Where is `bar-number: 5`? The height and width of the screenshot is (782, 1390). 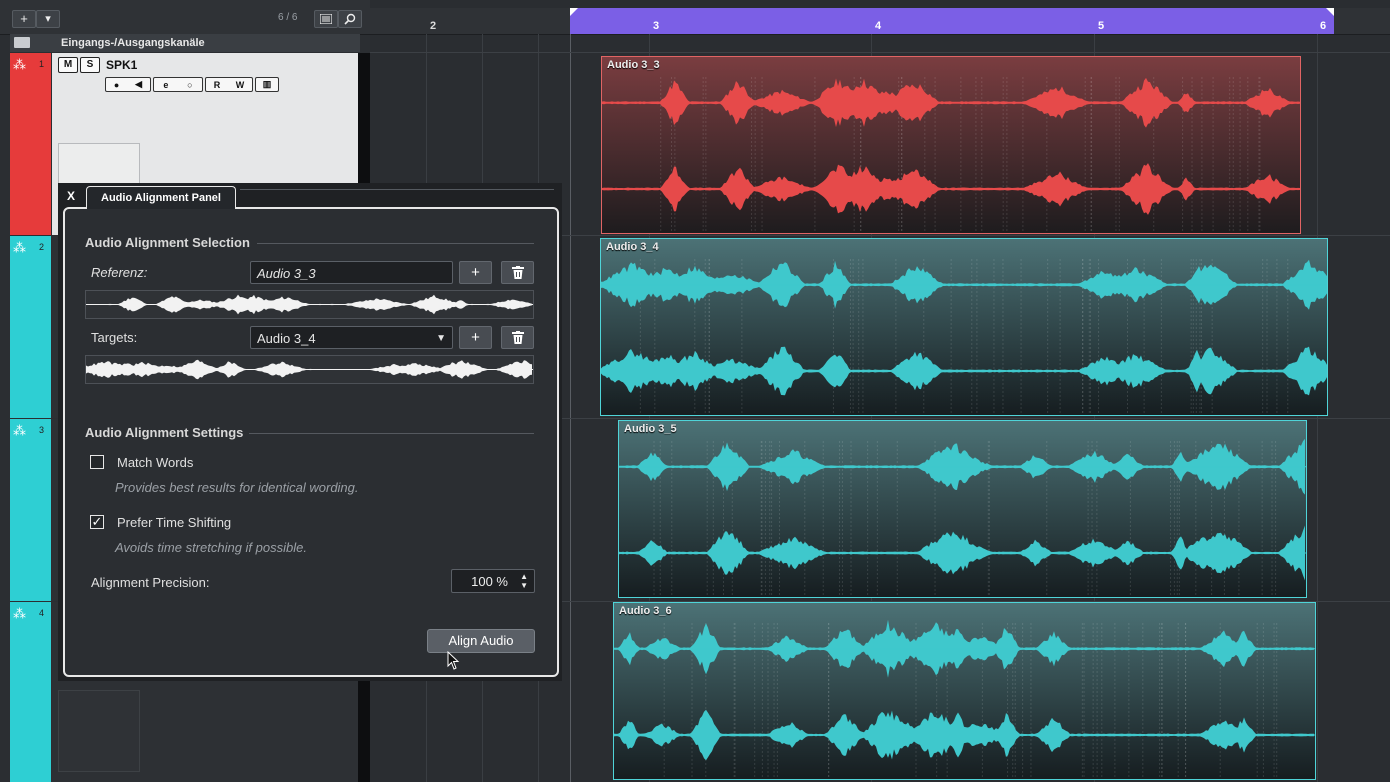 bar-number: 5 is located at coordinates (1101, 26).